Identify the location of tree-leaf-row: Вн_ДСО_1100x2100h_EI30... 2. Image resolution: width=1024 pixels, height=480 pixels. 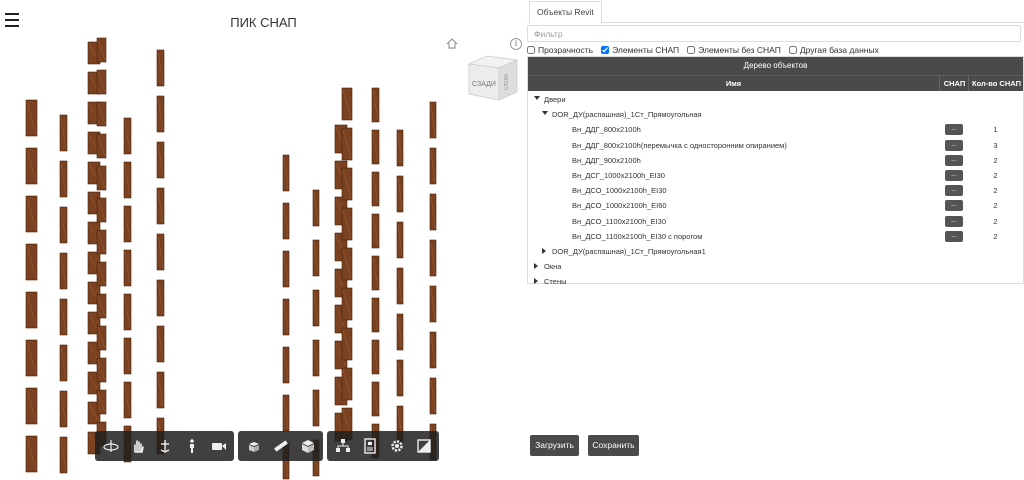
(775, 222).